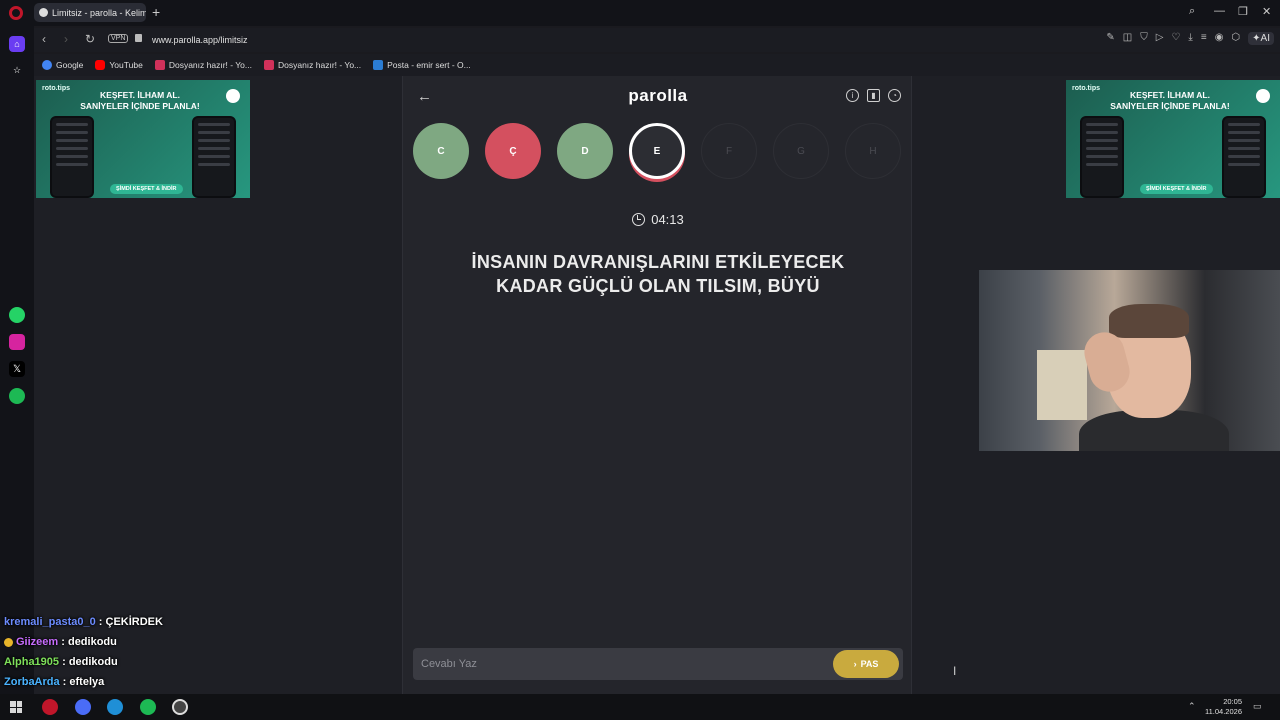 The width and height of the screenshot is (1280, 720). I want to click on timer-value: 04:13, so click(667, 219).